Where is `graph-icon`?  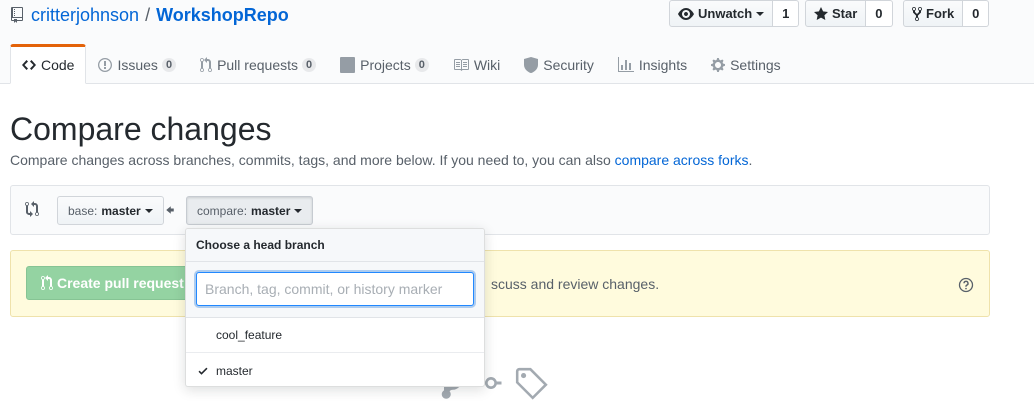 graph-icon is located at coordinates (625, 64).